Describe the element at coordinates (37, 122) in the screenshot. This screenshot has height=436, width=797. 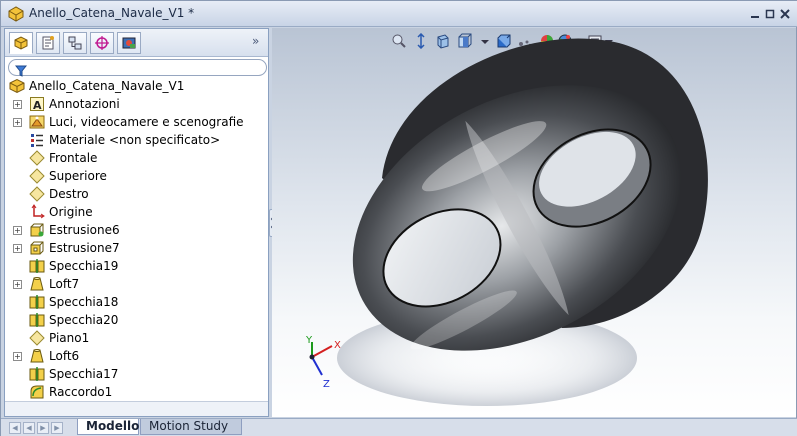
I see `lights-cameras-icon` at that location.